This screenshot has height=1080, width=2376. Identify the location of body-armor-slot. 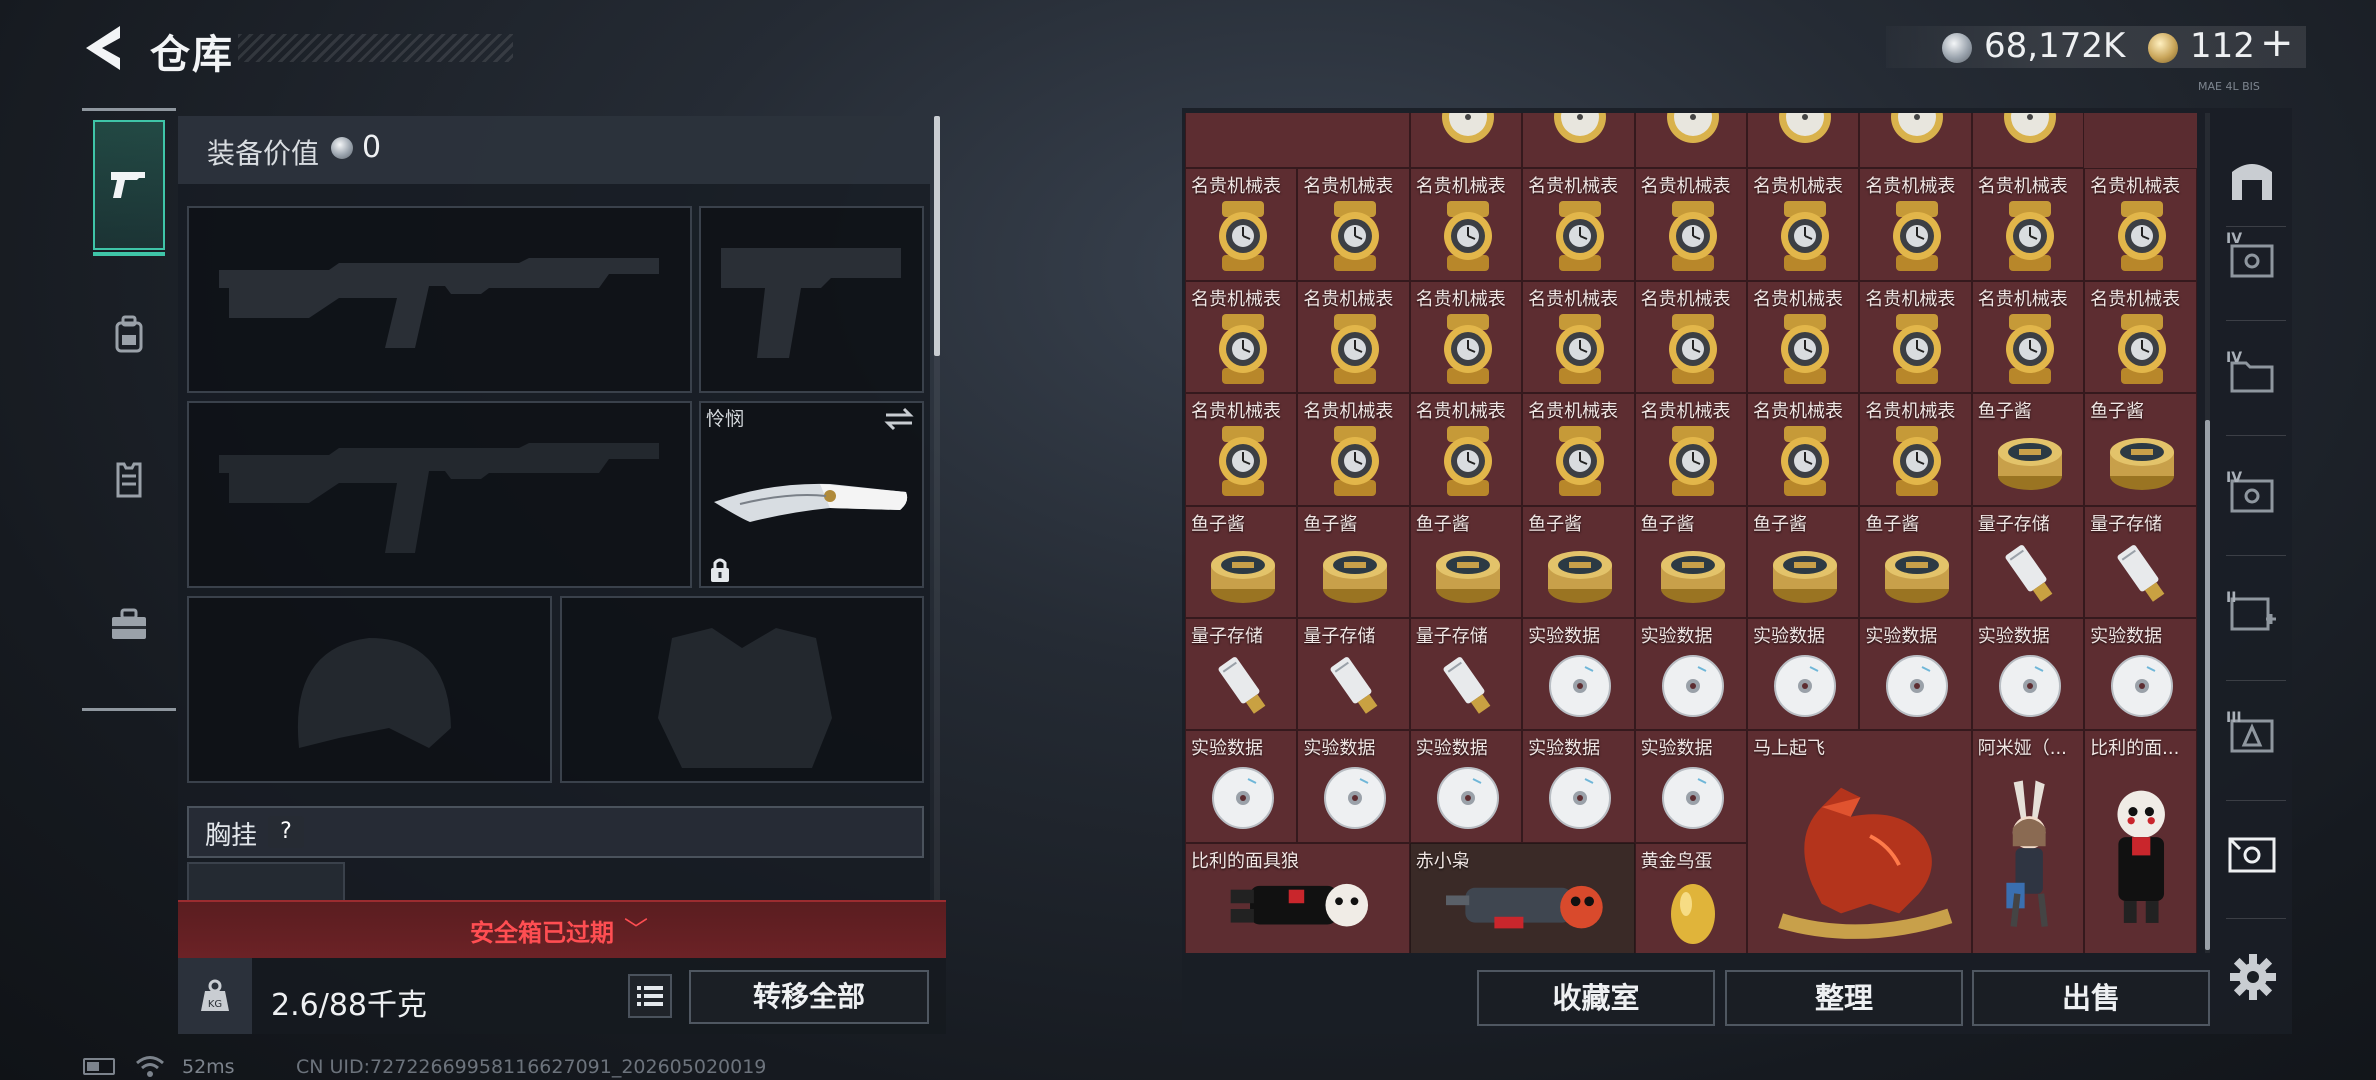
(742, 689).